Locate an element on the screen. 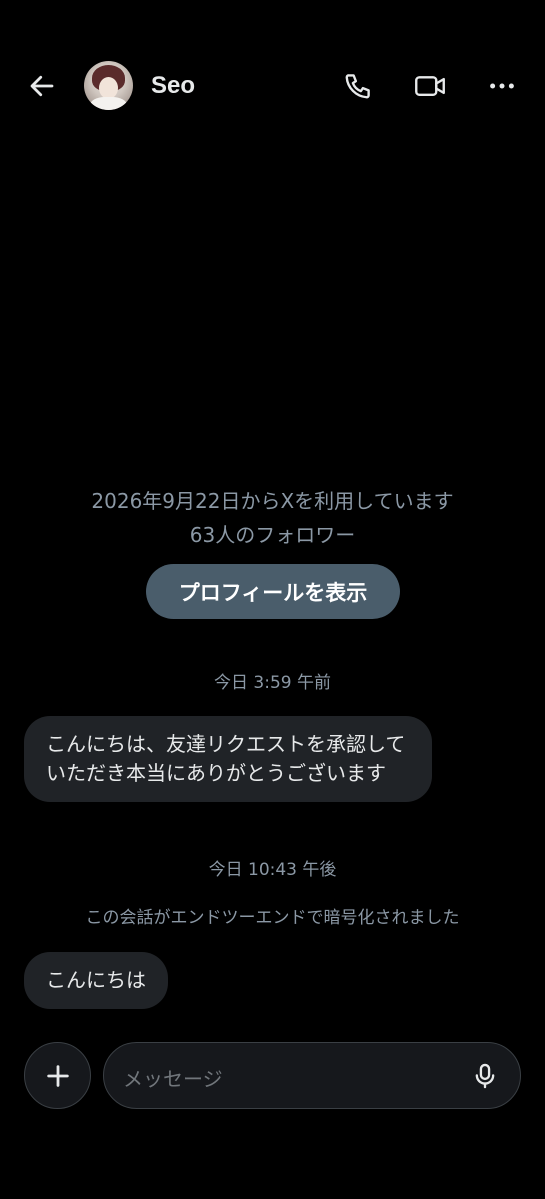 The width and height of the screenshot is (545, 1199). call-button is located at coordinates (358, 86).